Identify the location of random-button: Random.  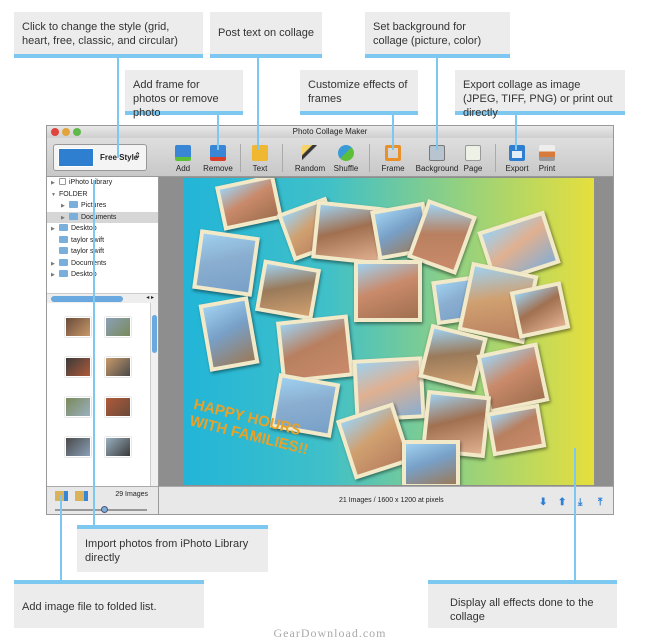
(310, 159).